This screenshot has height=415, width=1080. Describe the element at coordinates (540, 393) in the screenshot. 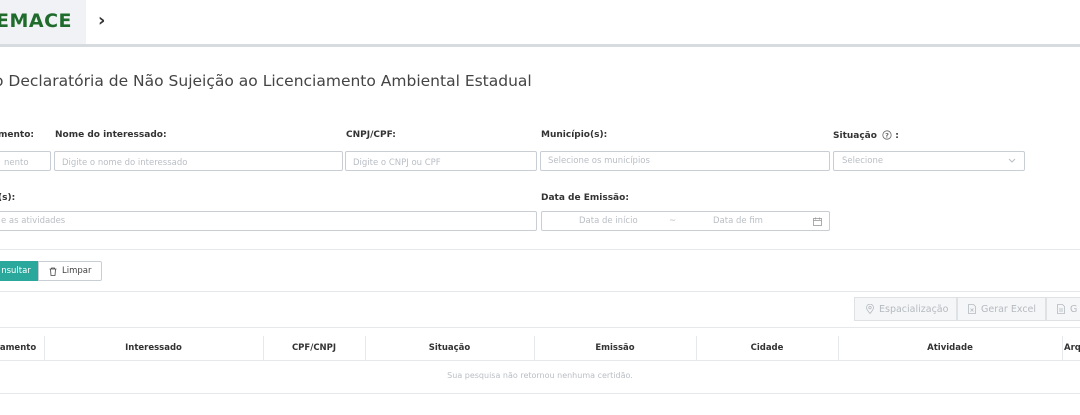

I see `table-bottom-border` at that location.